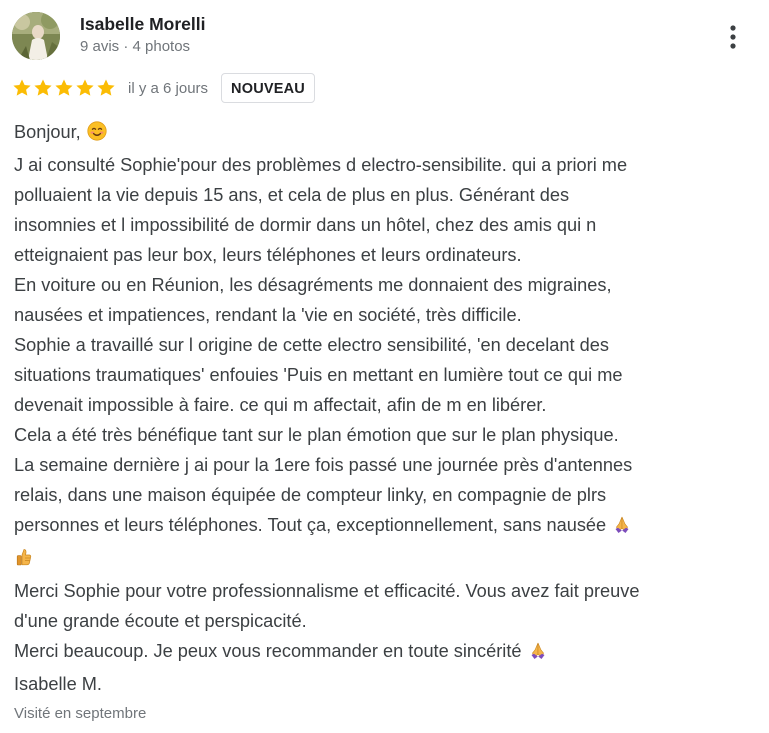  I want to click on smiling-face-emoji-icon, so click(97, 135).